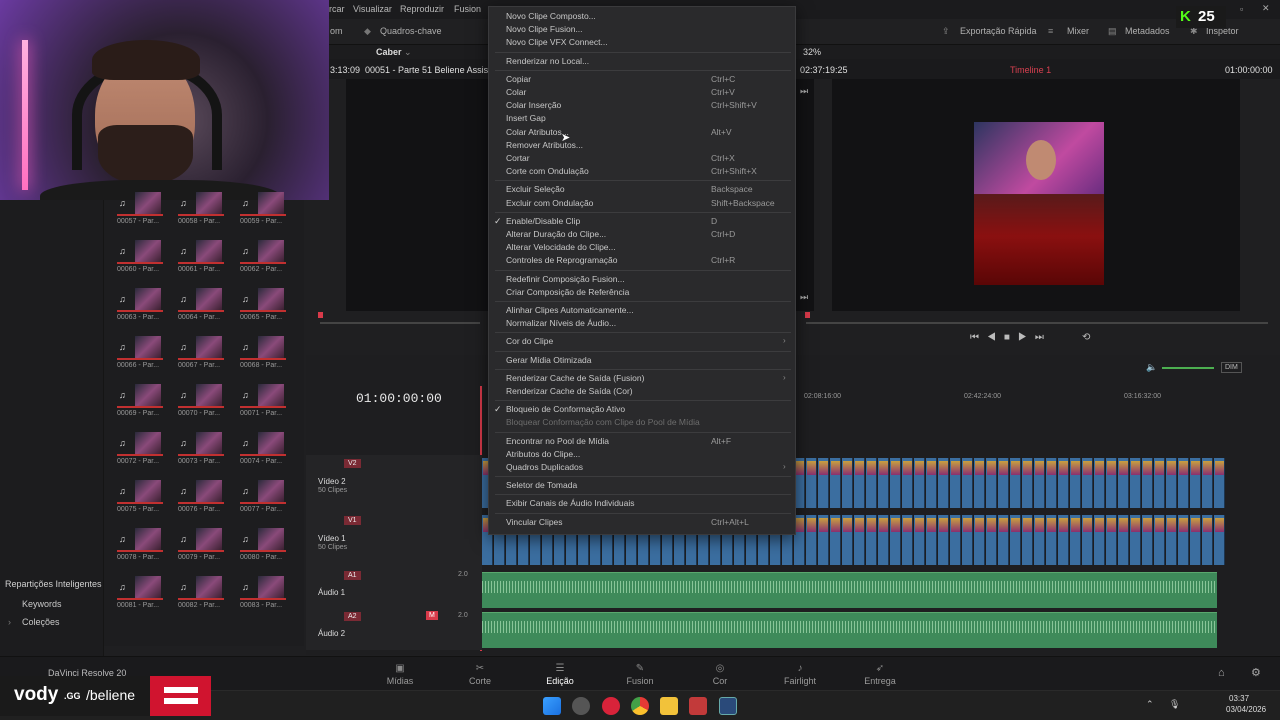 The width and height of the screenshot is (1280, 720). What do you see at coordinates (534, 522) in the screenshot?
I see `context-menu-item: Vincular Clipes` at bounding box center [534, 522].